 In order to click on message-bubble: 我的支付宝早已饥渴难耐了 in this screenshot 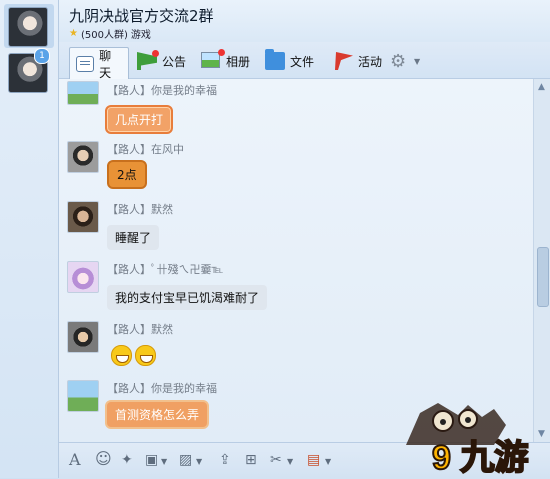, I will do `click(187, 297)`.